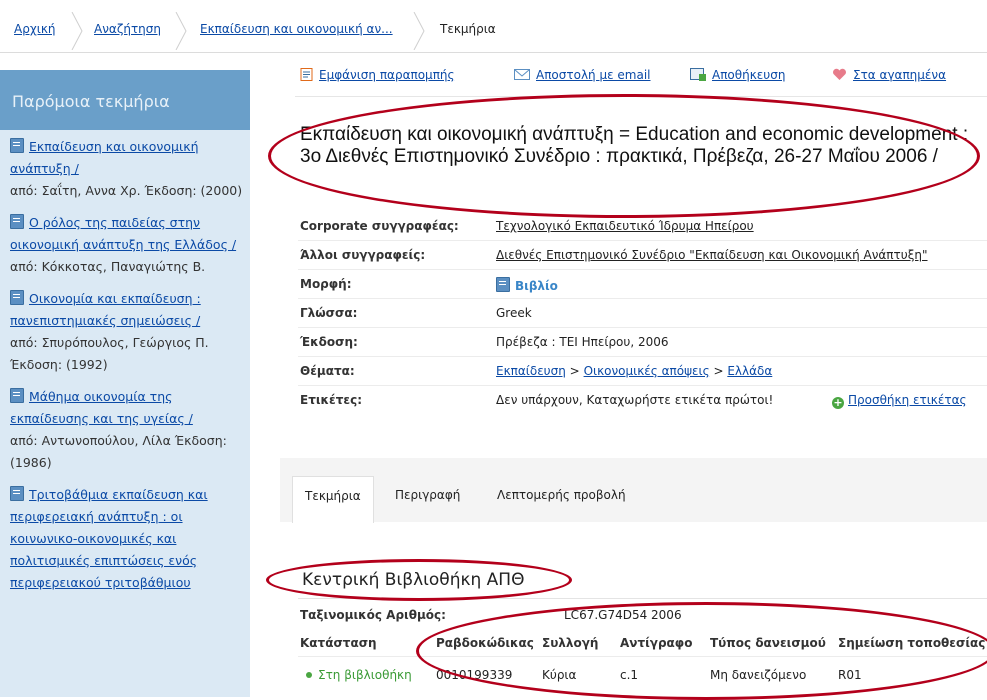  What do you see at coordinates (104, 157) in the screenshot?
I see `similar-item-link: Εκπαίδευση και οικονομική ανάπτυξη /` at bounding box center [104, 157].